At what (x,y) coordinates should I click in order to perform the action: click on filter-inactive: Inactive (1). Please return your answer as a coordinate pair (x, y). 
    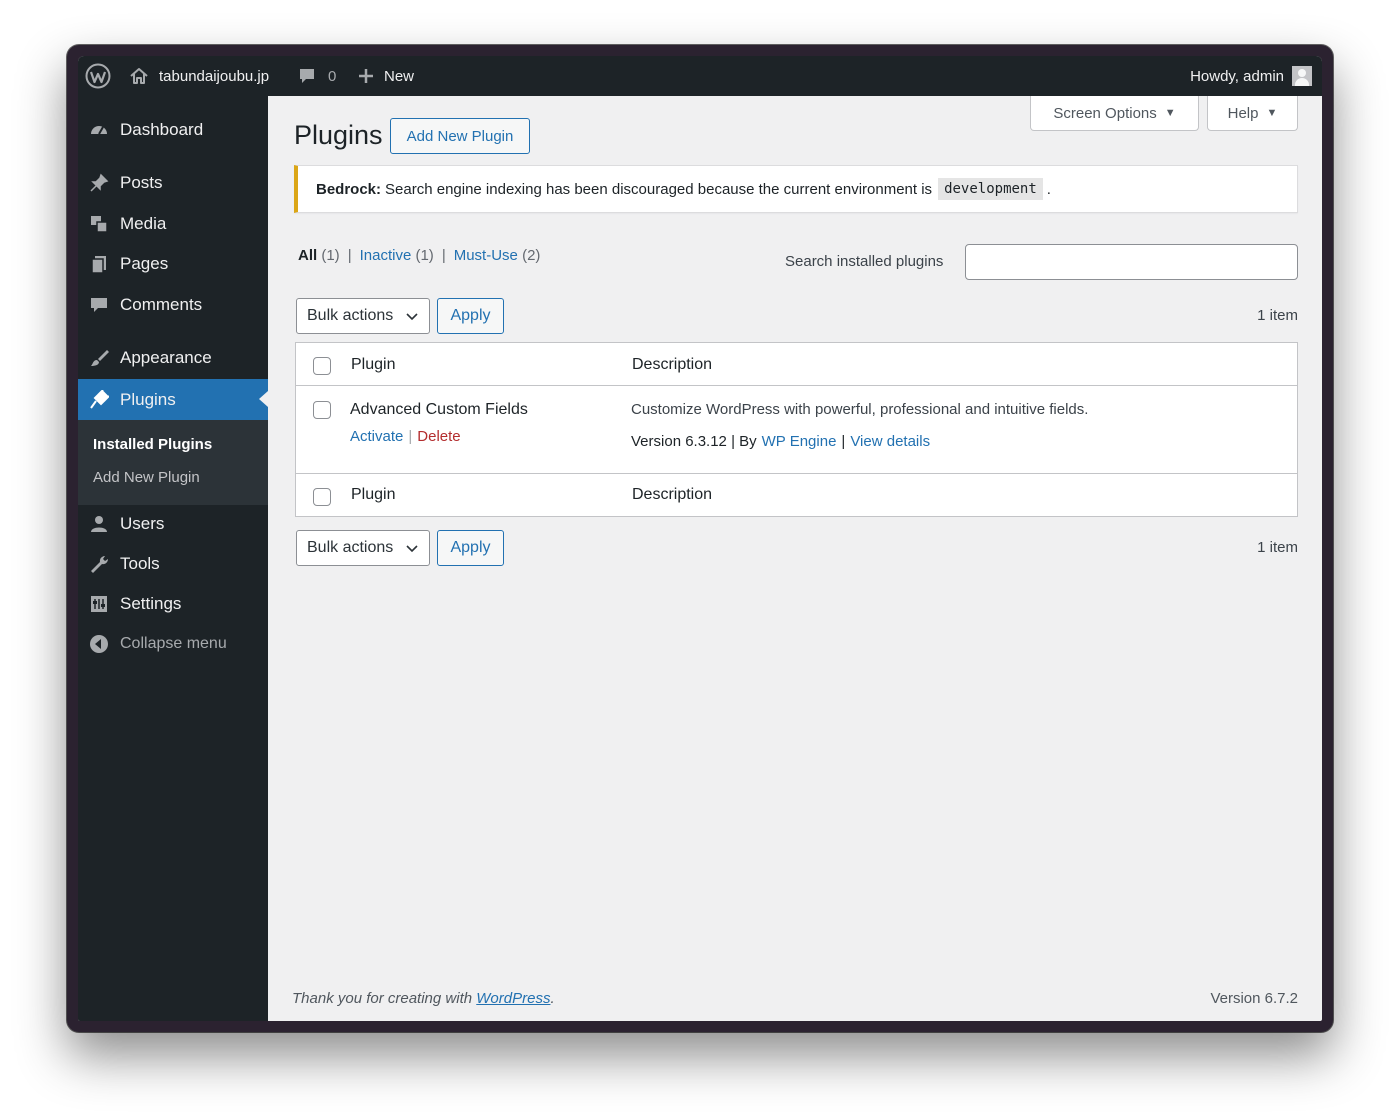
    Looking at the image, I should click on (397, 255).